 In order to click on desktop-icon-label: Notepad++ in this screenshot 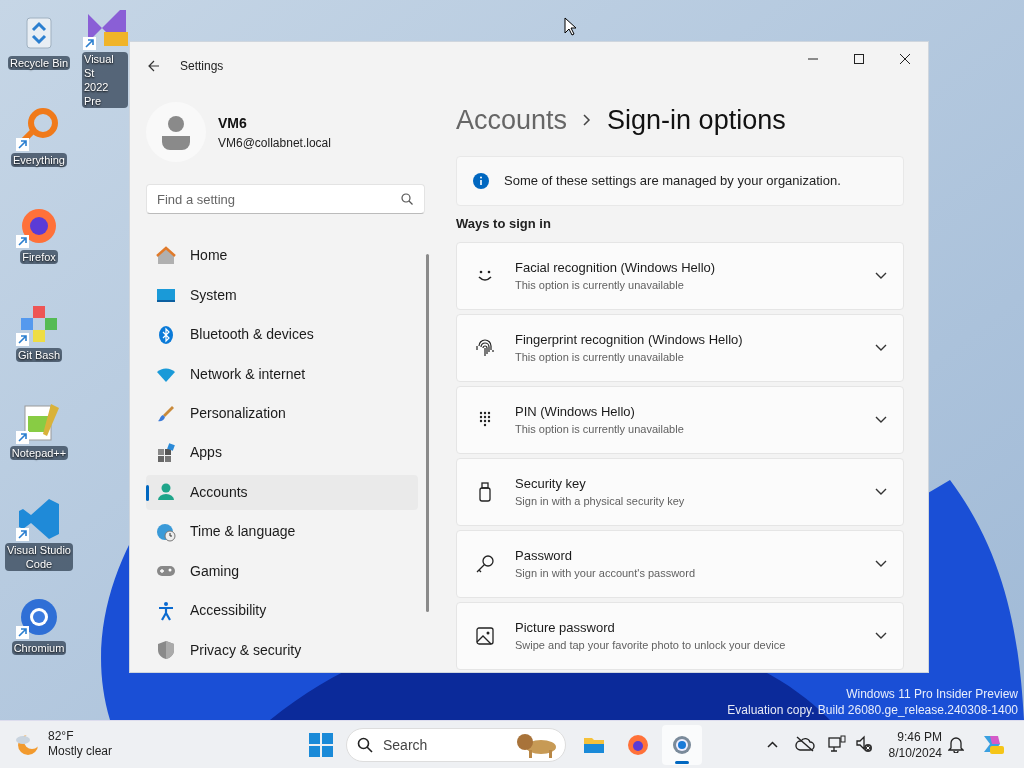, I will do `click(39, 453)`.